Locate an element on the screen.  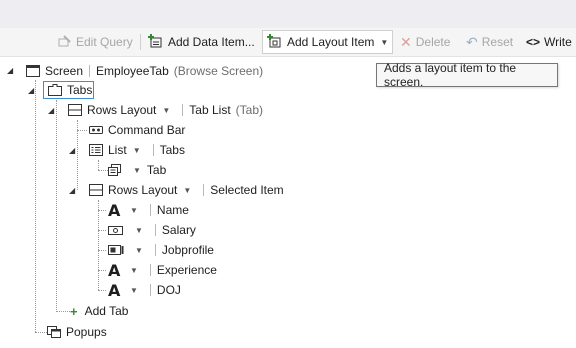
selected-item-label: Selected Item is located at coordinates (247, 190).